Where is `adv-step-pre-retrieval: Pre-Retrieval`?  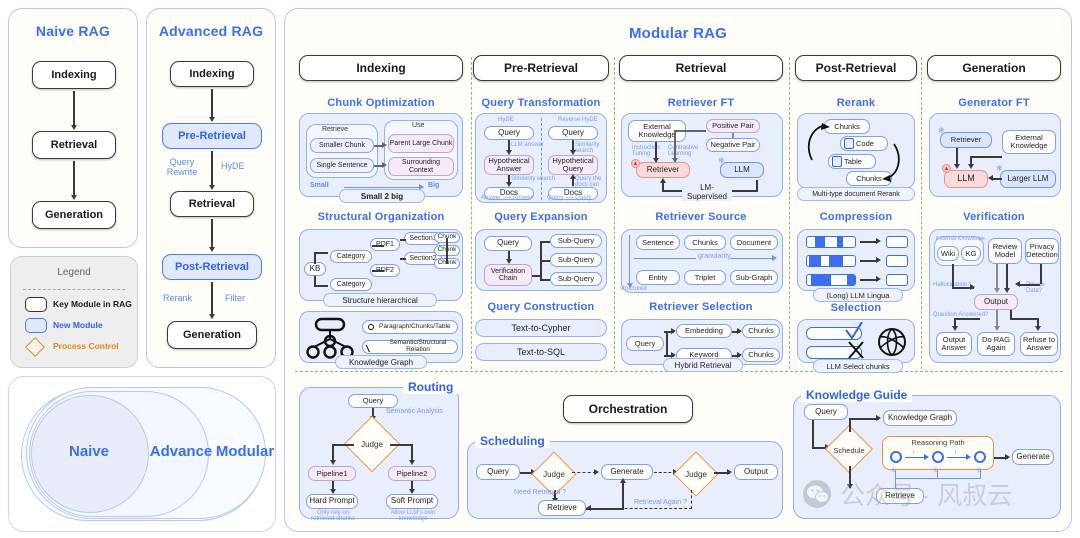
adv-step-pre-retrieval: Pre-Retrieval is located at coordinates (212, 136).